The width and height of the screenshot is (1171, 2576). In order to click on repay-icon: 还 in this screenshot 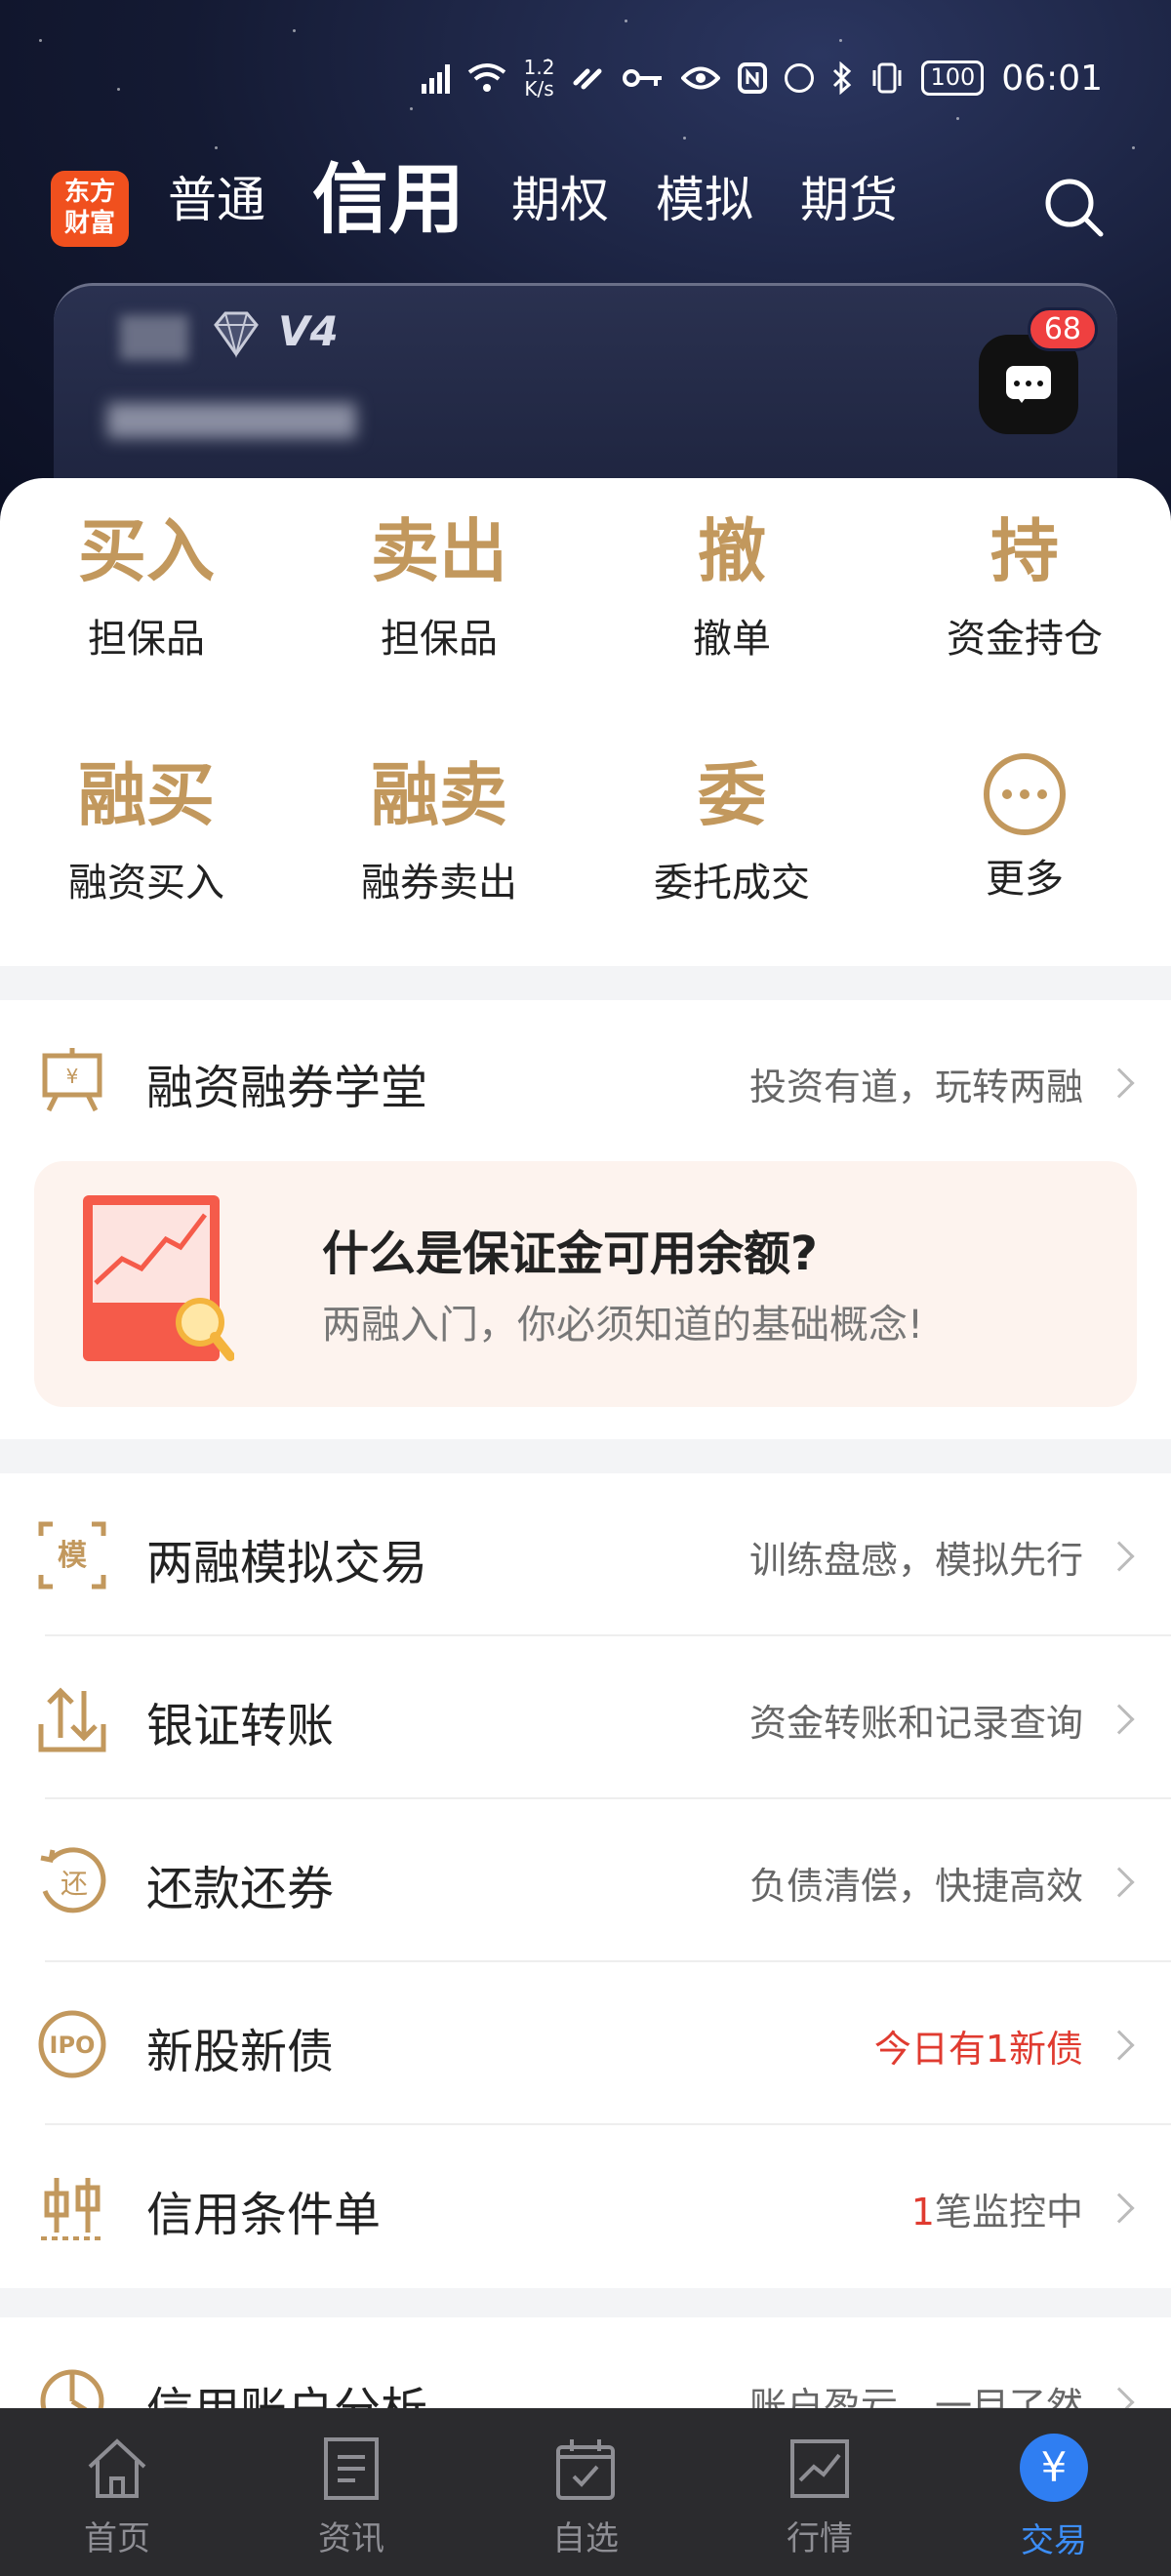, I will do `click(73, 1880)`.